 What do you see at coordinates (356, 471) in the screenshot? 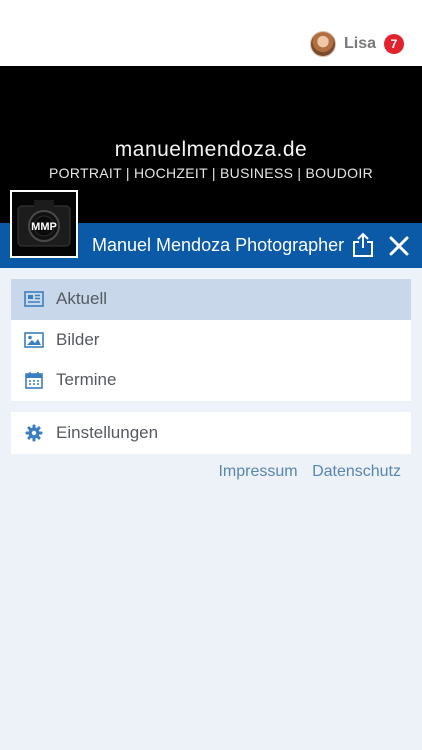
I see `datenschutz-link: Datenschutz` at bounding box center [356, 471].